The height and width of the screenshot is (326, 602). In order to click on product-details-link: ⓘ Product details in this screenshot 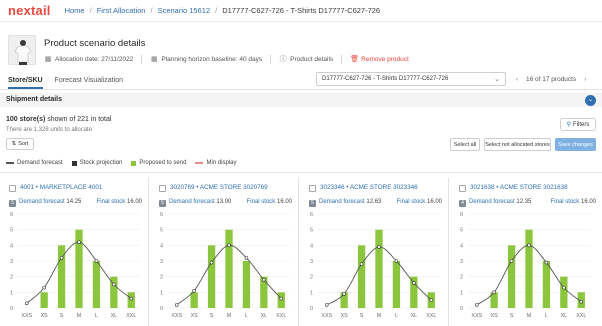, I will do `click(306, 60)`.